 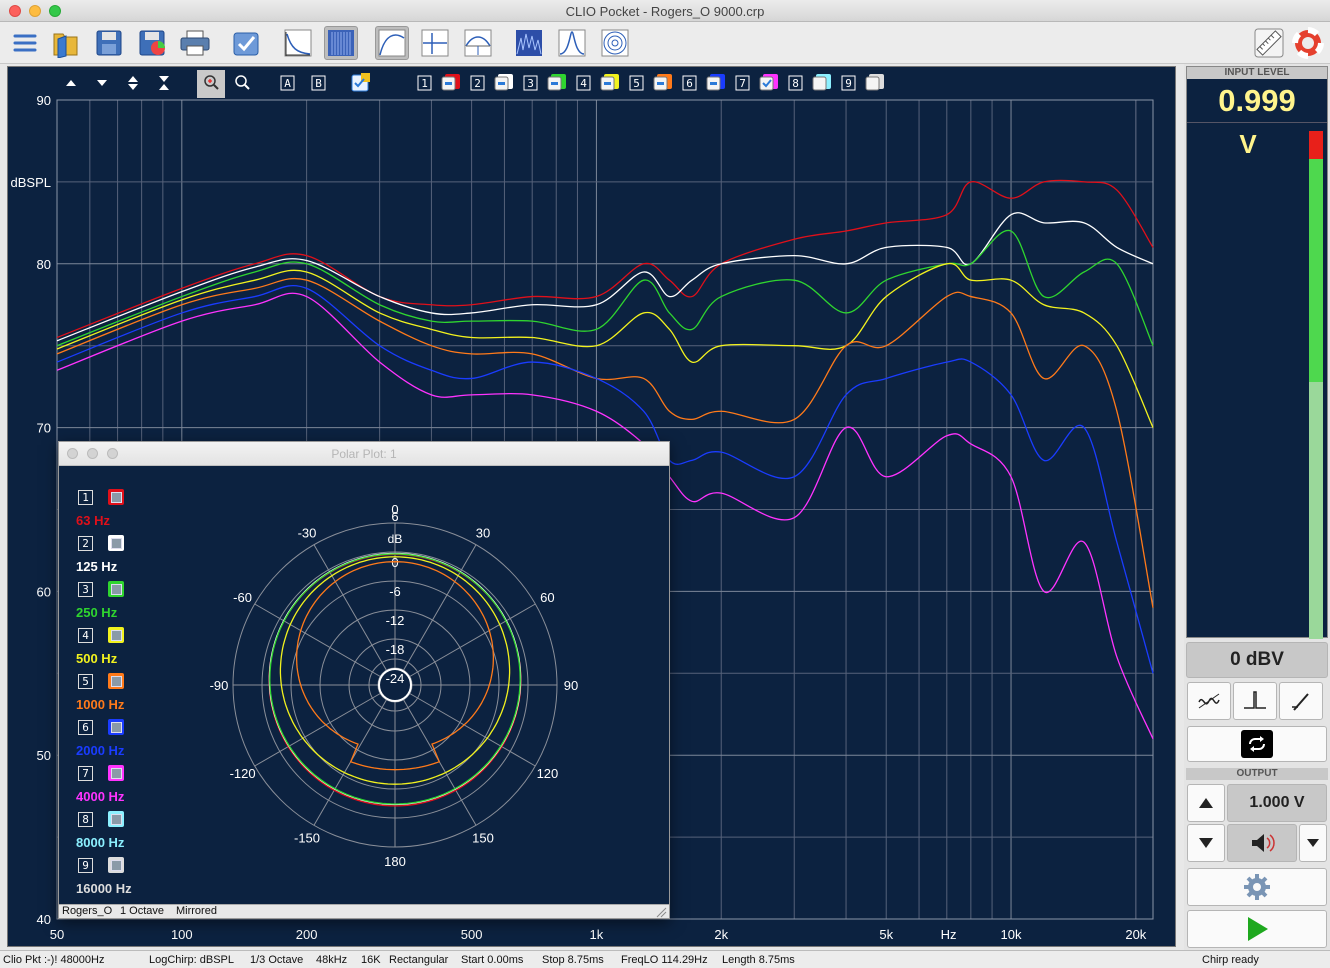 What do you see at coordinates (819, 83) in the screenshot?
I see `curve-8-toggle` at bounding box center [819, 83].